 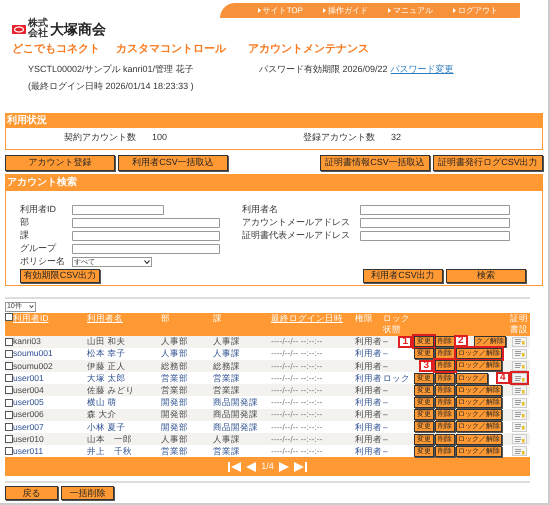 What do you see at coordinates (33, 366) in the screenshot?
I see `user-id: soumu002` at bounding box center [33, 366].